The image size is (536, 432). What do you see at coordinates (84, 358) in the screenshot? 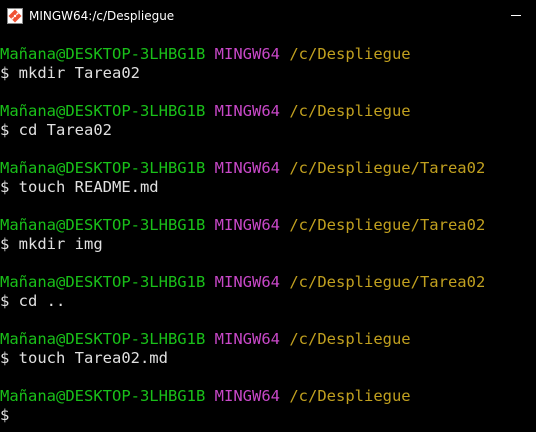
I see `command-line: $ touch Tarea02.md` at bounding box center [84, 358].